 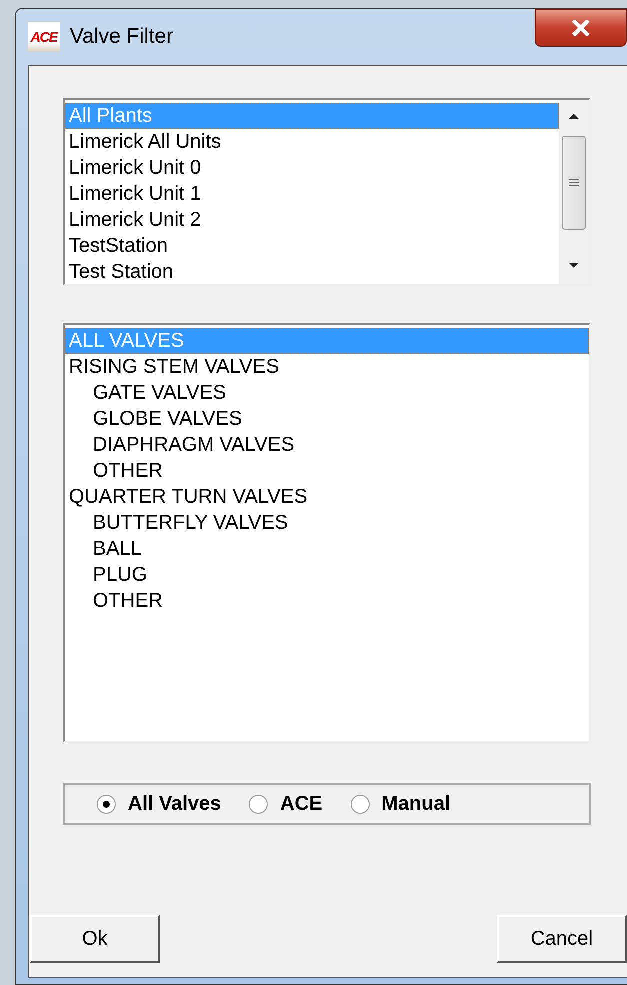 I want to click on list-item: Limerick Unit 1, so click(x=312, y=194).